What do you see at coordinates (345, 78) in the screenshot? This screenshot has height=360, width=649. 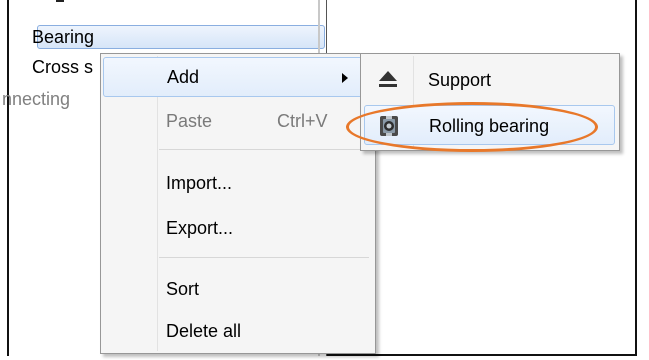 I see `submenu-arrow-icon` at bounding box center [345, 78].